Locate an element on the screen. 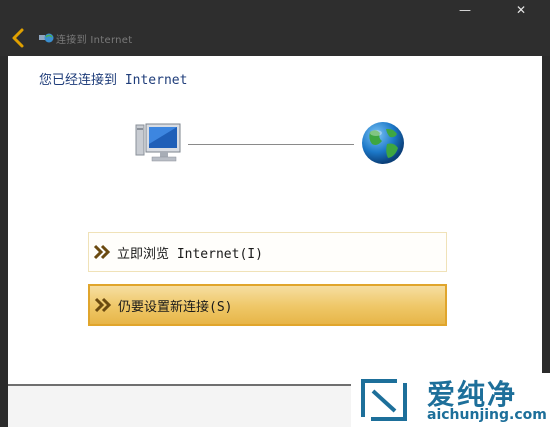 Image resolution: width=550 pixels, height=427 pixels. watermark: 爱纯净 aichunjing.com is located at coordinates (450, 400).